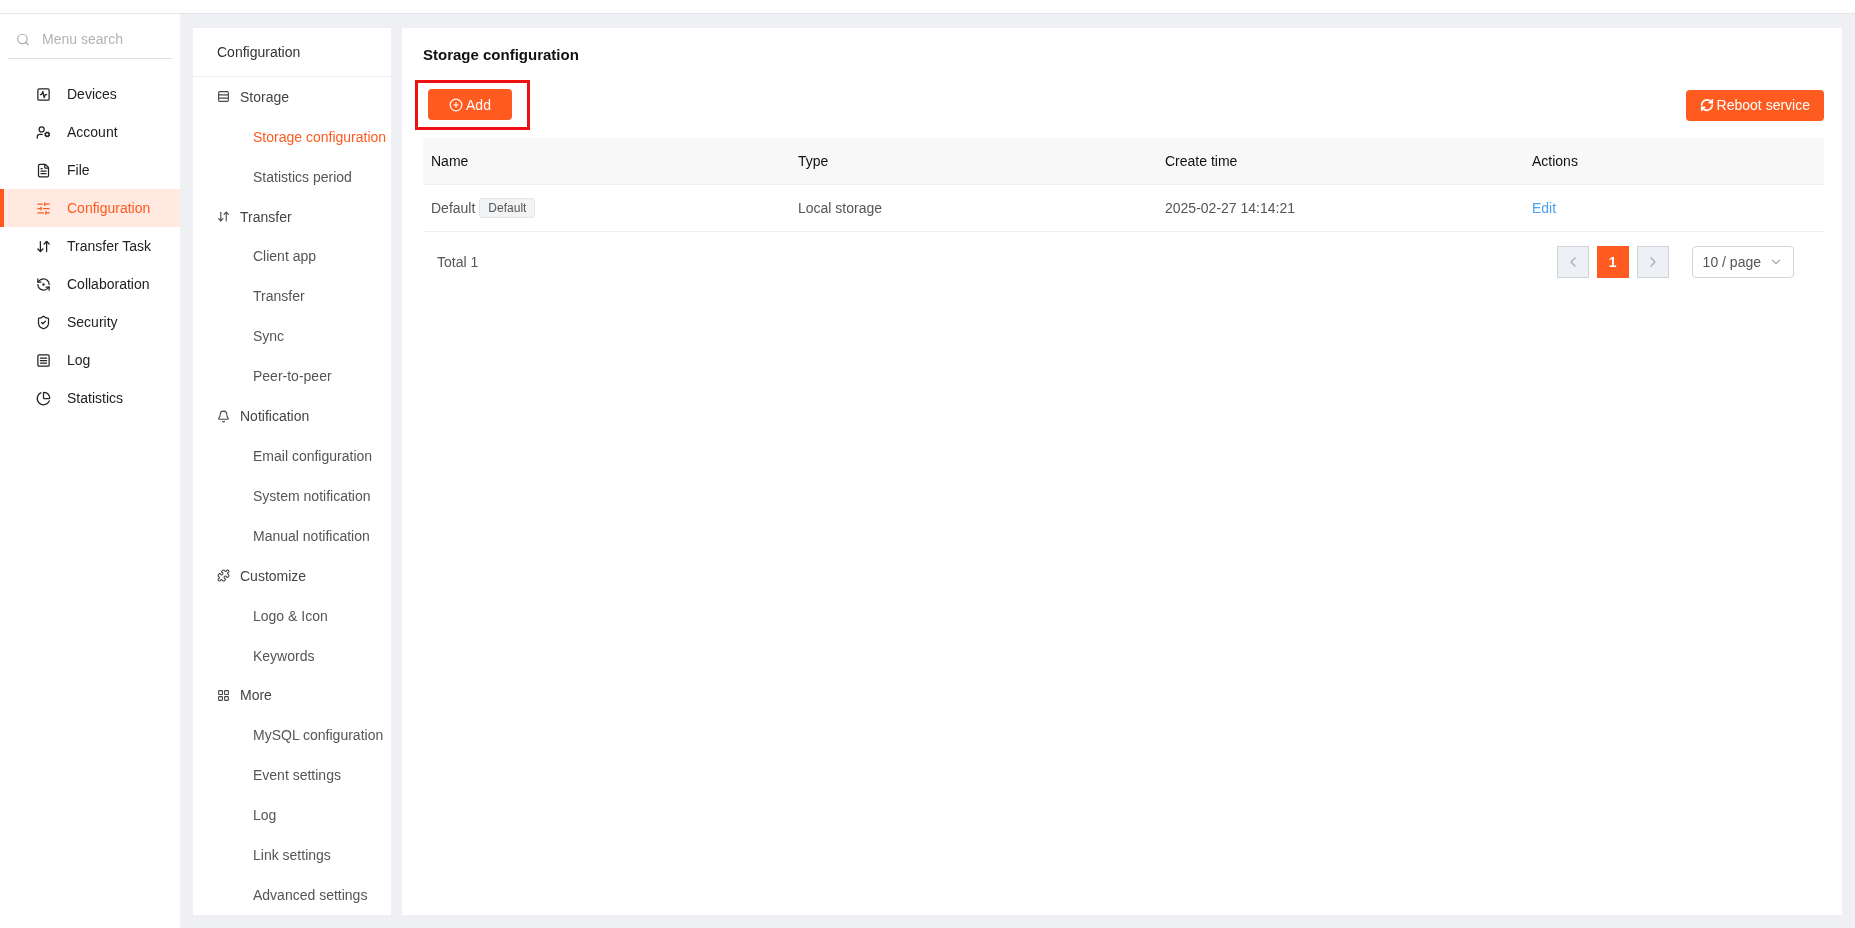 The height and width of the screenshot is (928, 1855). I want to click on sidebar-item: Security, so click(90, 322).